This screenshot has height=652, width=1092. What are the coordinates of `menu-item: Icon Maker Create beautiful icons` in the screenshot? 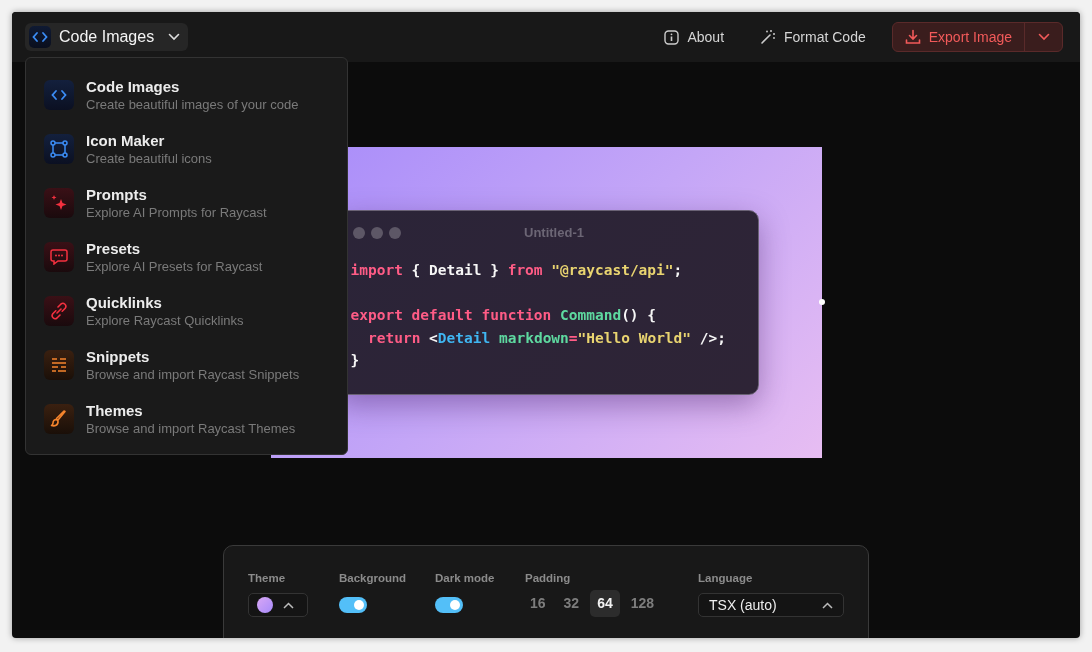 It's located at (195, 149).